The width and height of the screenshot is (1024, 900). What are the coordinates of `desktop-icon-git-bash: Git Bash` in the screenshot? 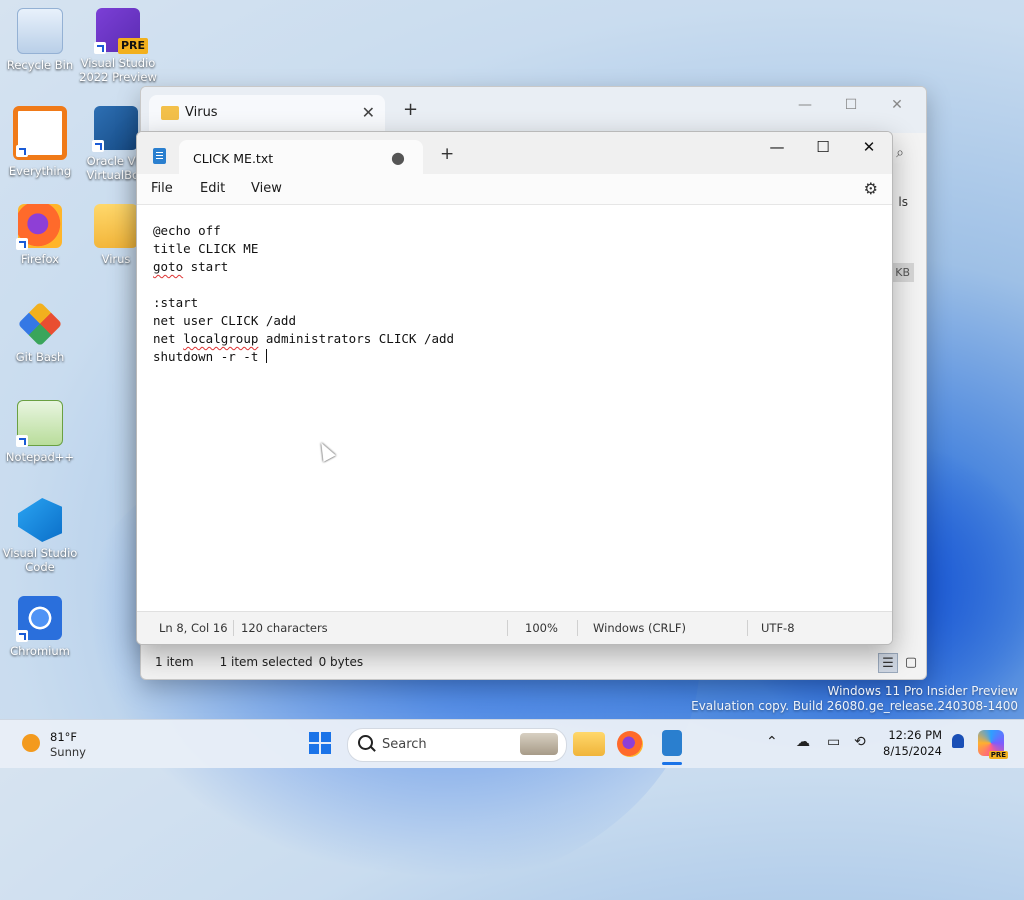 It's located at (40, 332).